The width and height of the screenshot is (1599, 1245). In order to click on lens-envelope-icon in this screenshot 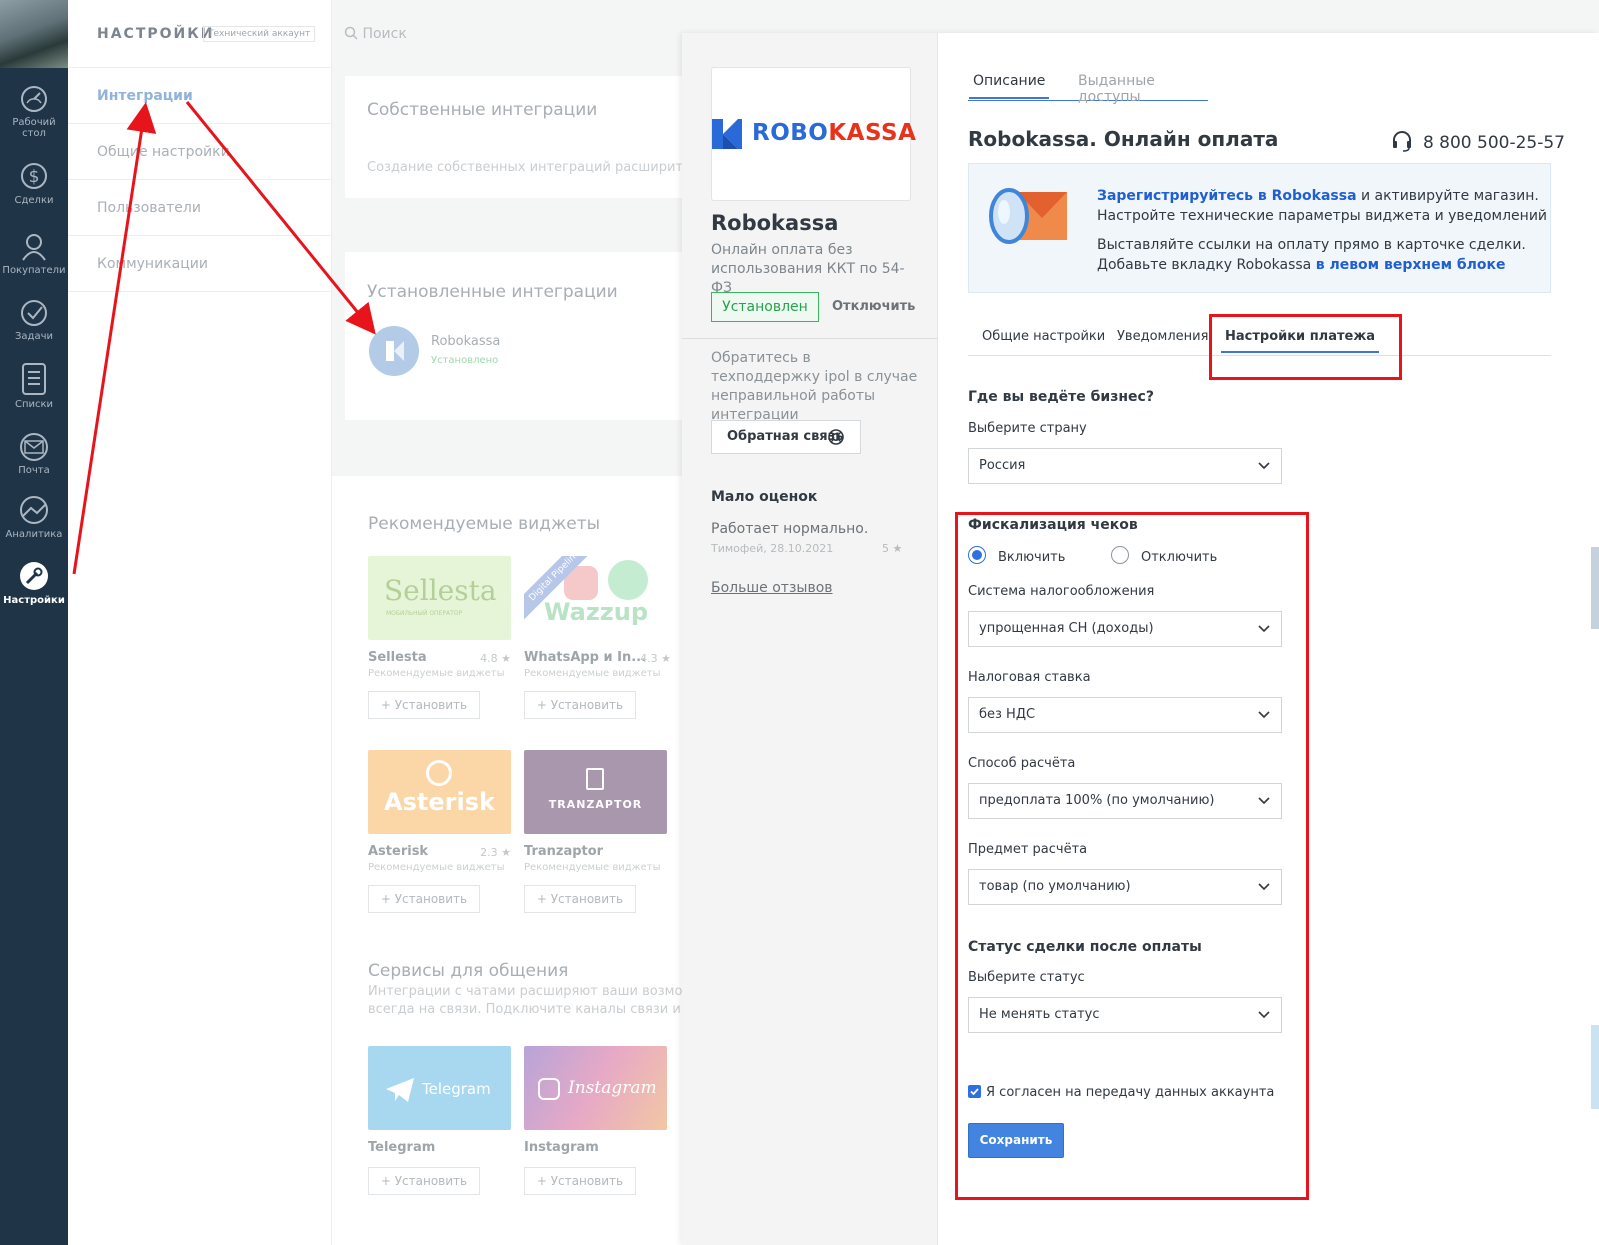, I will do `click(1028, 216)`.